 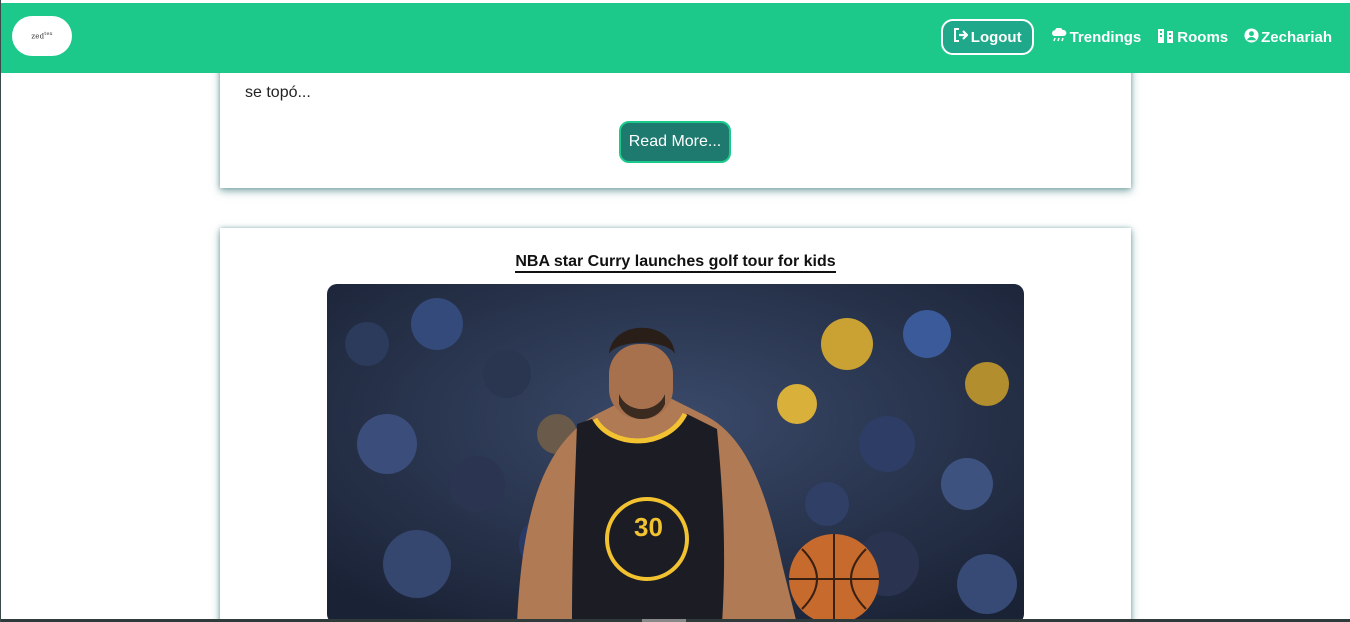 What do you see at coordinates (1203, 37) in the screenshot?
I see `nav-rooms-label: Rooms` at bounding box center [1203, 37].